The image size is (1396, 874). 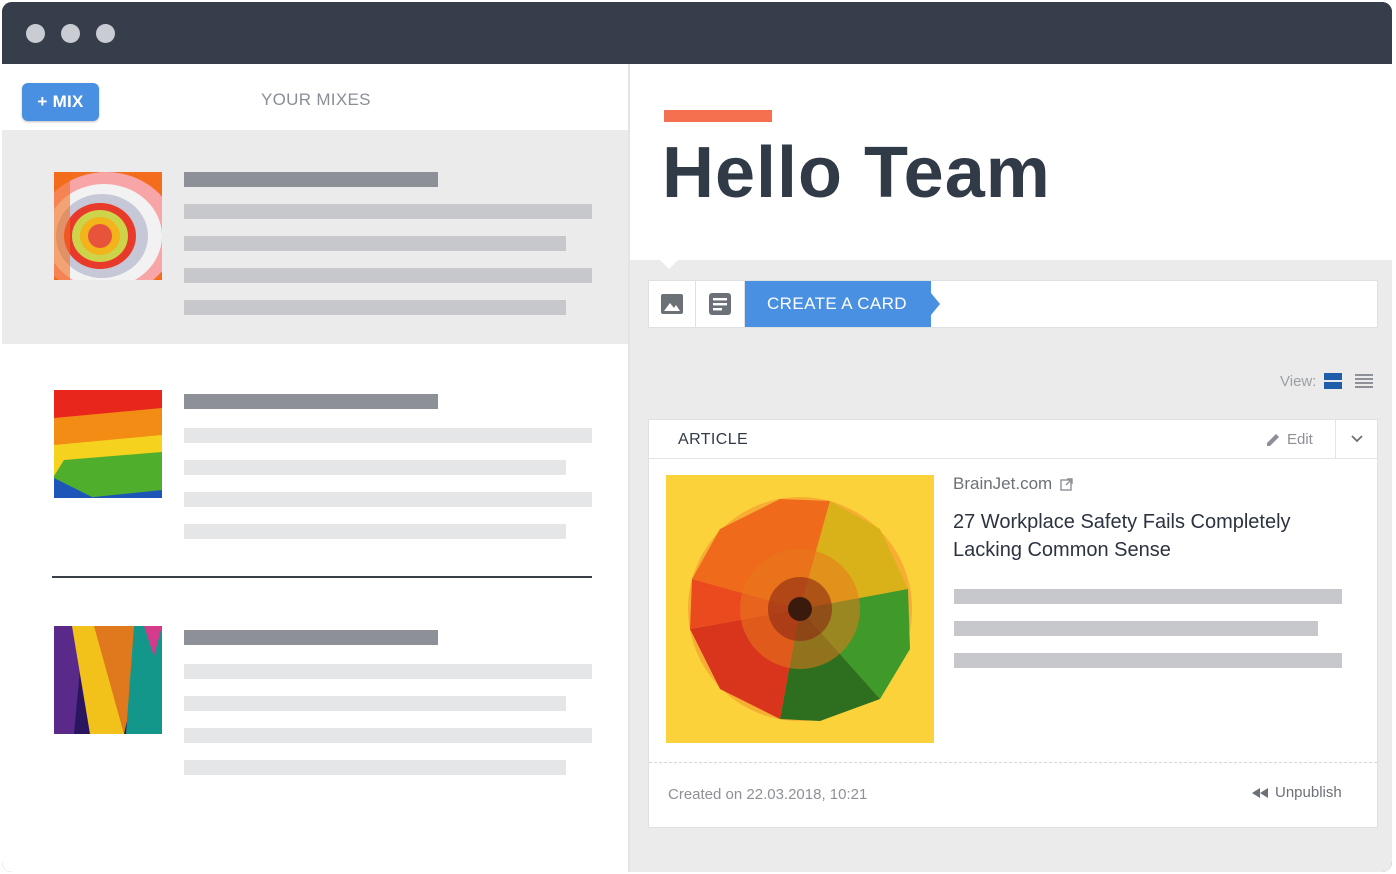 I want to click on header-pointer, so click(x=669, y=264).